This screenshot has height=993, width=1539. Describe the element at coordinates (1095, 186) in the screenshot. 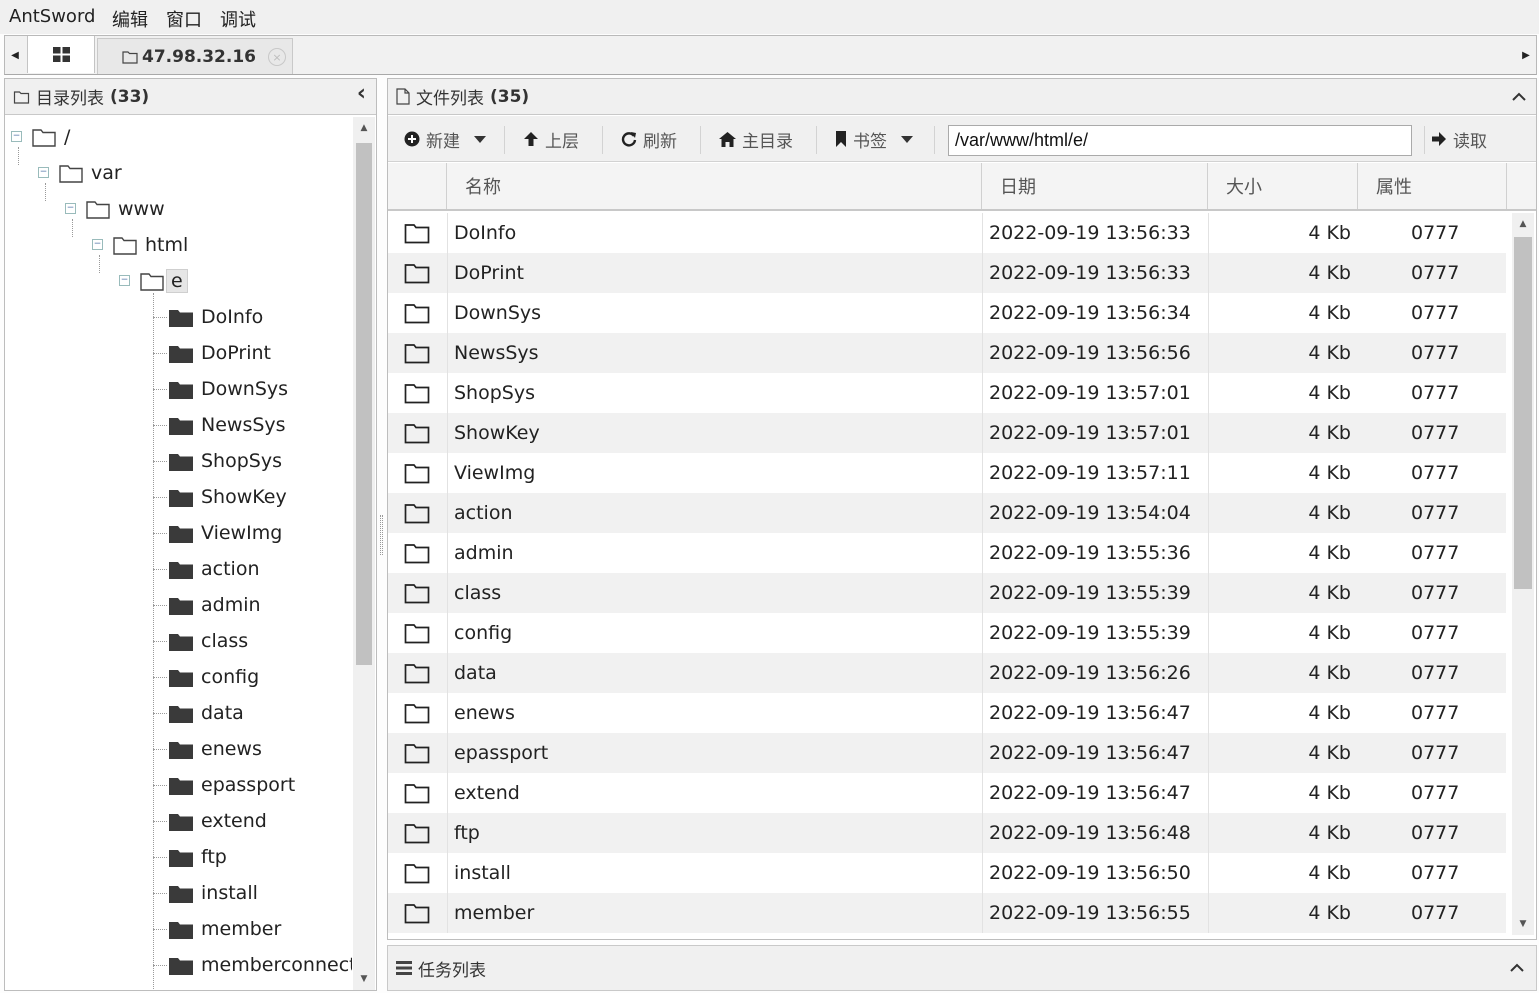

I see `column-header-date: 日期` at that location.